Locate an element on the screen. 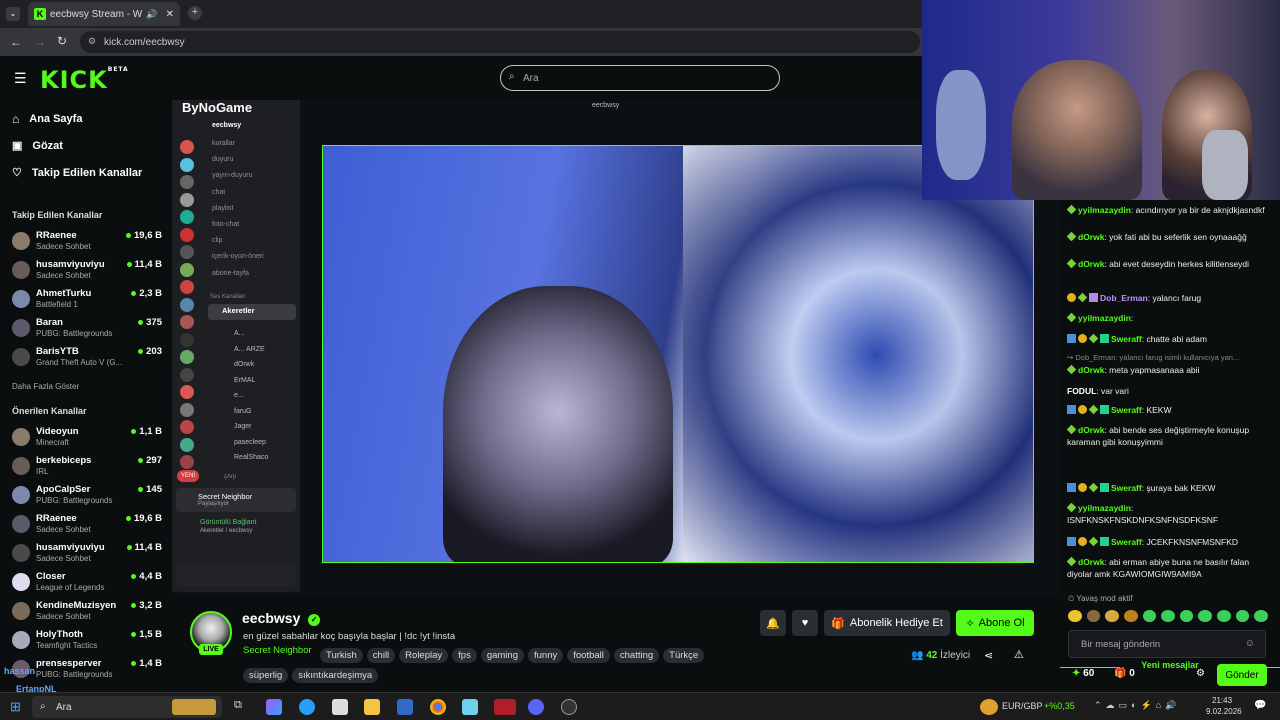 Image resolution: width=1280 pixels, height=720 pixels. stream-tag: Roleplay is located at coordinates (424, 655).